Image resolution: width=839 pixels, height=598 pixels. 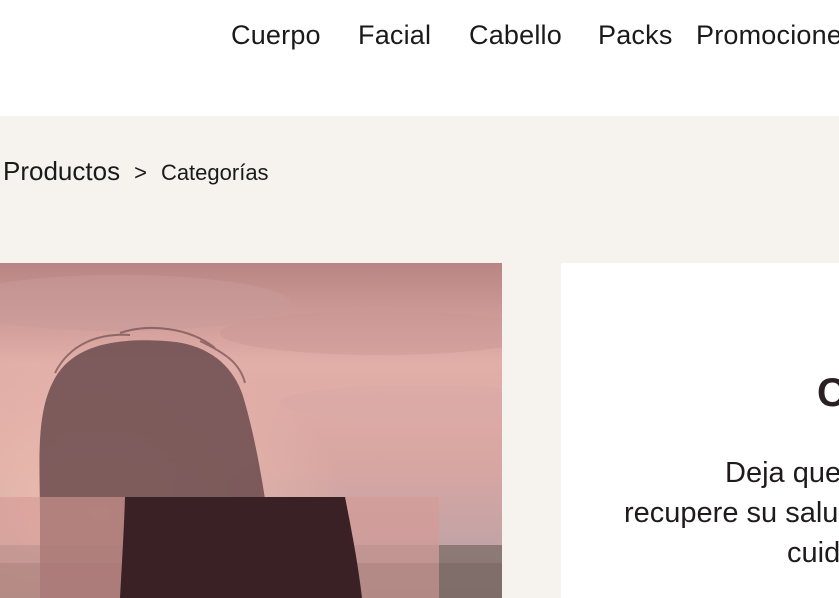 What do you see at coordinates (515, 35) in the screenshot?
I see `nav-item-cabello: Cabello` at bounding box center [515, 35].